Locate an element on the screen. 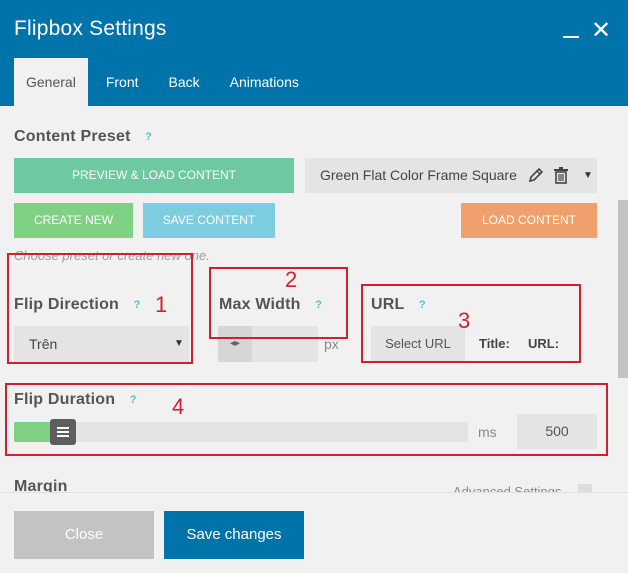  advanced-settings-checkbox is located at coordinates (585, 488).